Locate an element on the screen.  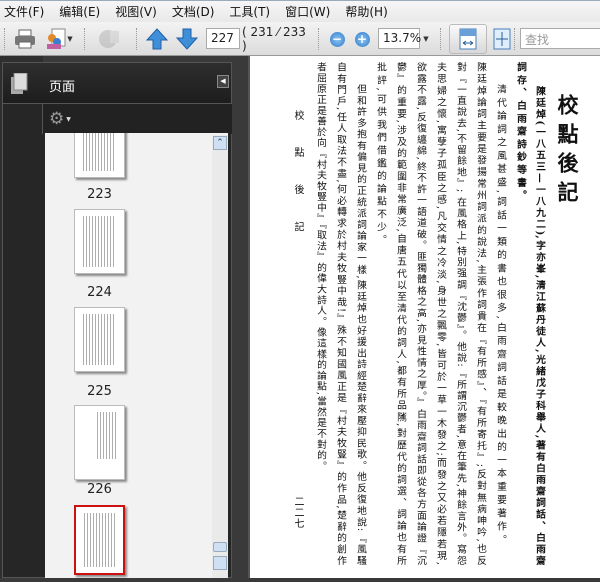
share-button: ▼ is located at coordinates (59, 39).